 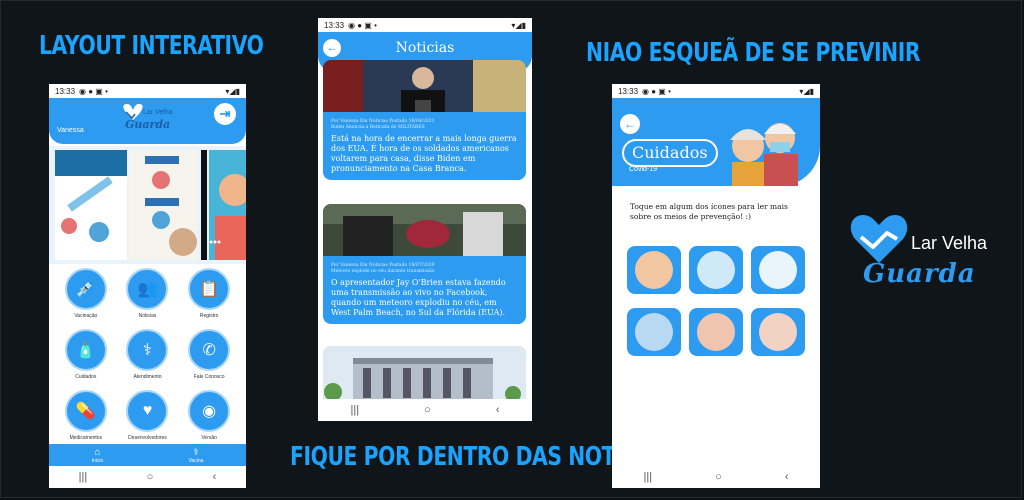 I want to click on pills-icon: 💊, so click(x=85, y=411).